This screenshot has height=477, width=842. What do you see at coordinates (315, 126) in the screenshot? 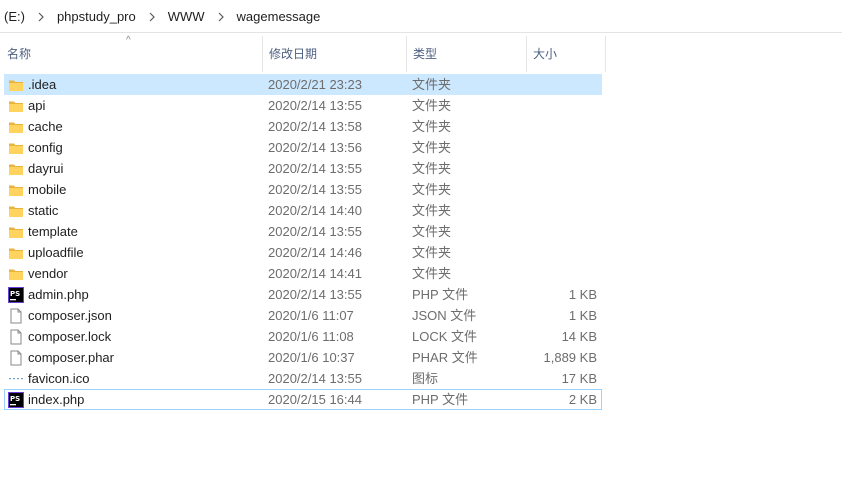
I see `file-date: 2020/2/14 13:58` at bounding box center [315, 126].